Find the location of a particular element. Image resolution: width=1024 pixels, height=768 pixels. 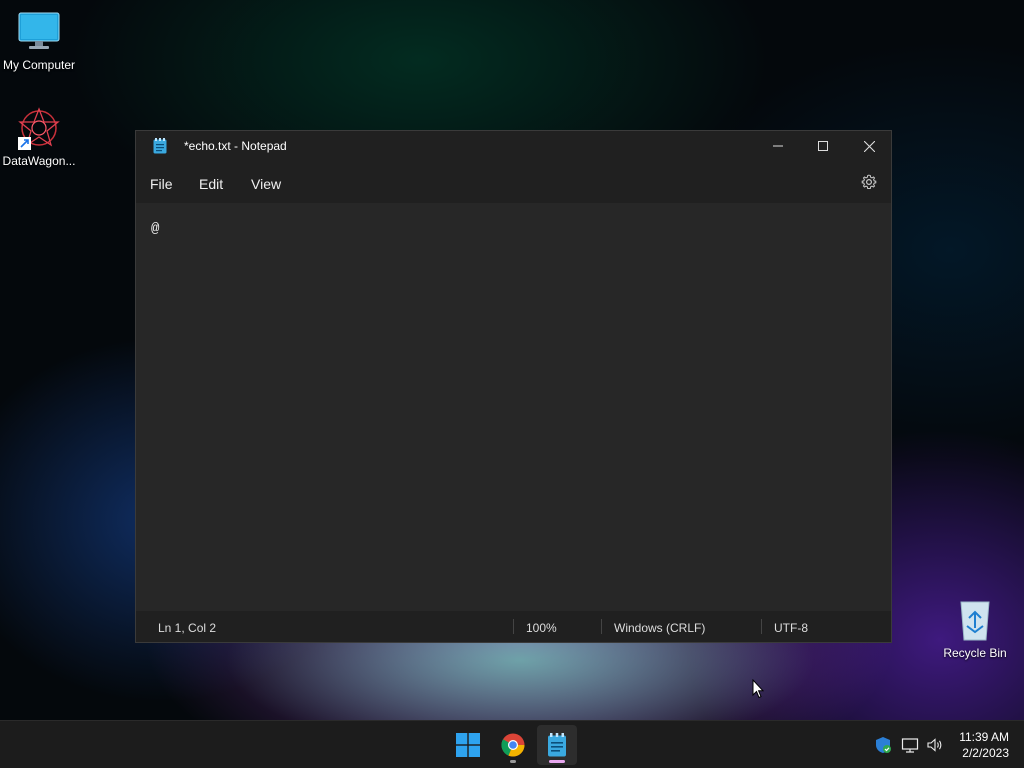

minimize-icon is located at coordinates (778, 146).